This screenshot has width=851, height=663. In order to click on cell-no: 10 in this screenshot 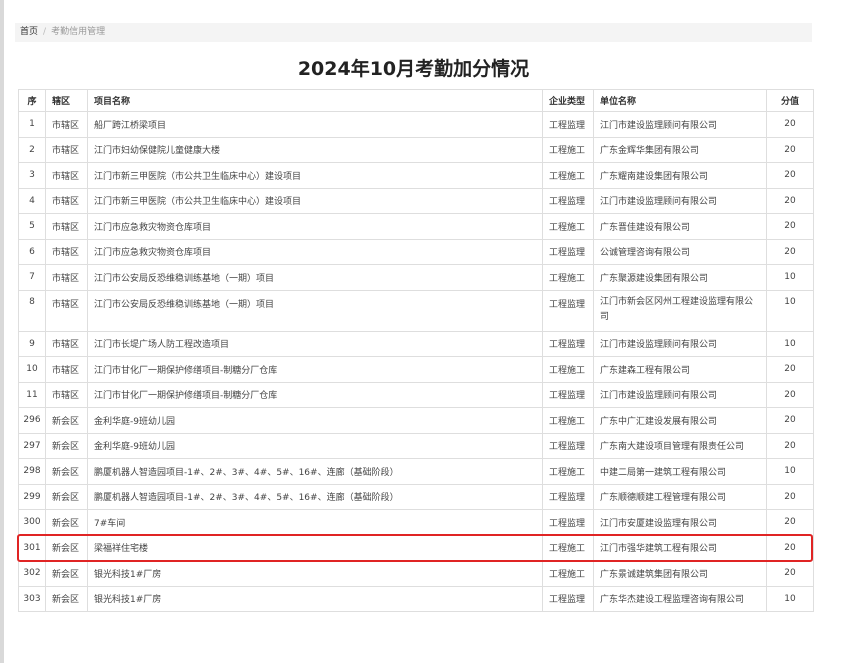, I will do `click(32, 369)`.